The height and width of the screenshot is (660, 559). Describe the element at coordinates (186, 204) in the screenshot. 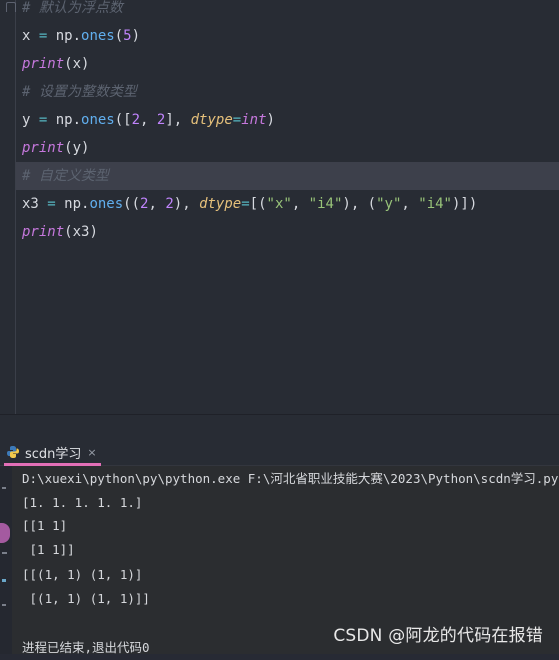

I see `code-token: ),` at that location.